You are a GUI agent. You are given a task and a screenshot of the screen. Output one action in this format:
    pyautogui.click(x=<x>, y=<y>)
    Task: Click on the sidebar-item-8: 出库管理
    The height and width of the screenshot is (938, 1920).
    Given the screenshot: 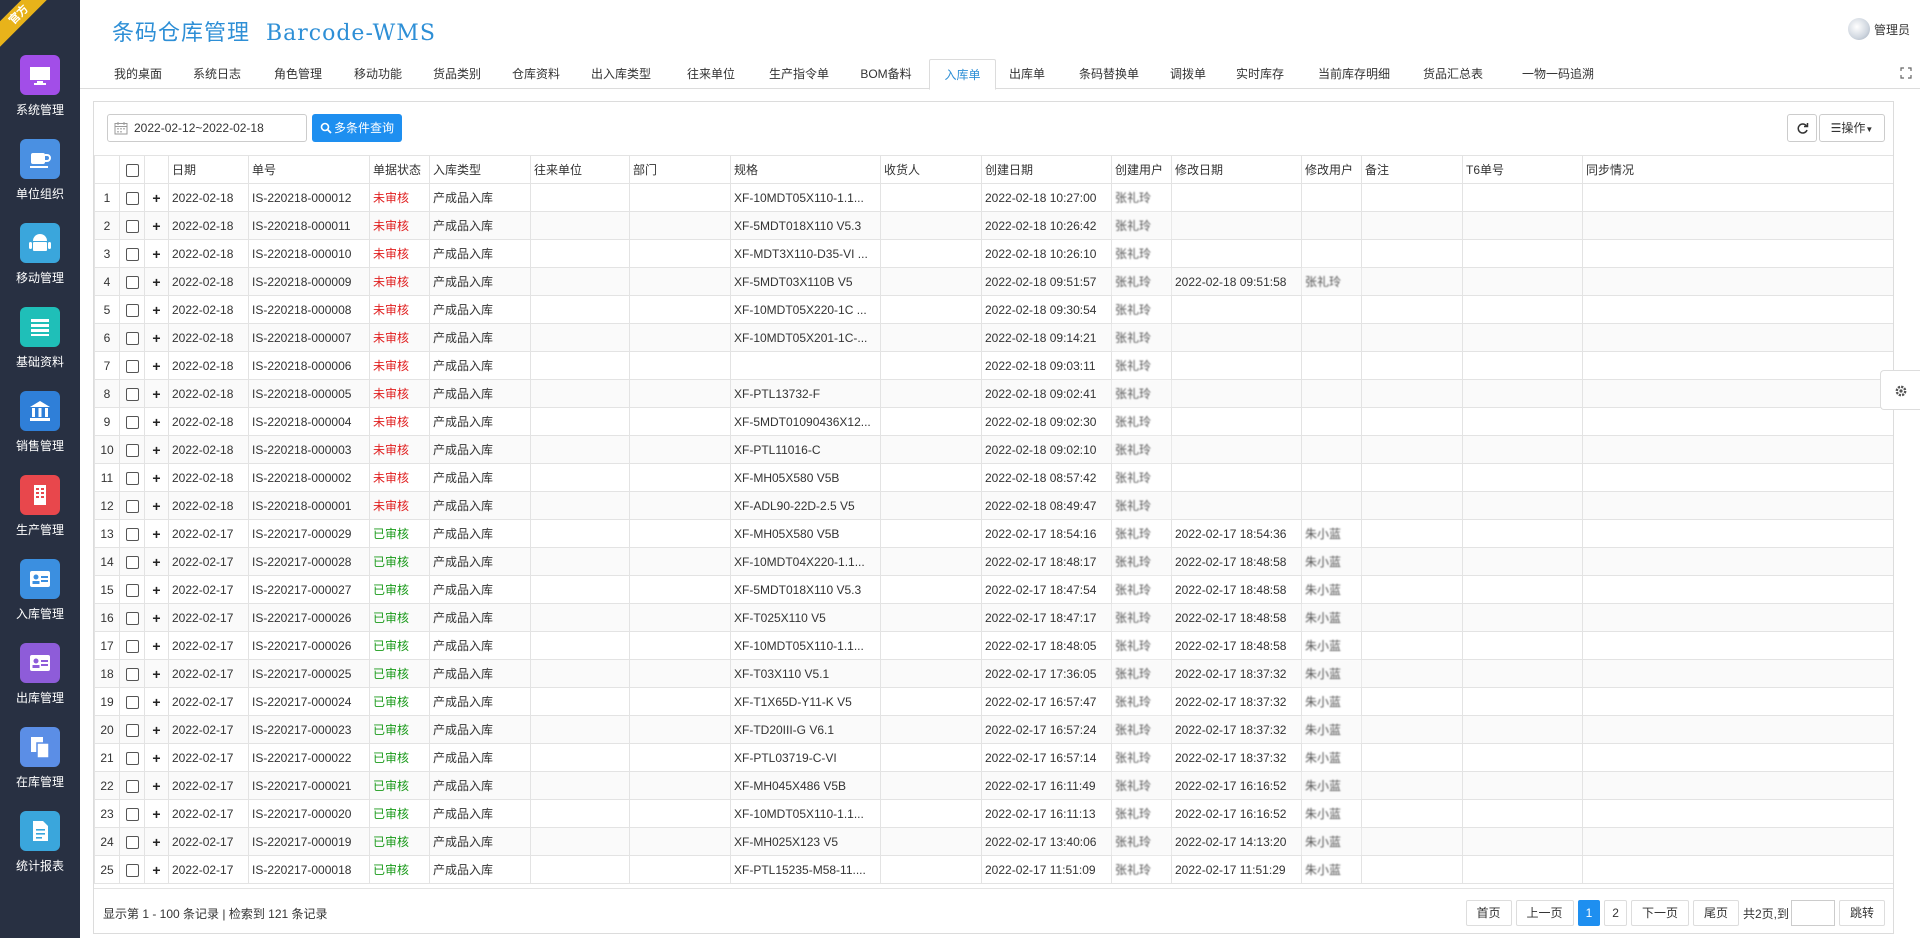 What is the action you would take?
    pyautogui.click(x=40, y=685)
    